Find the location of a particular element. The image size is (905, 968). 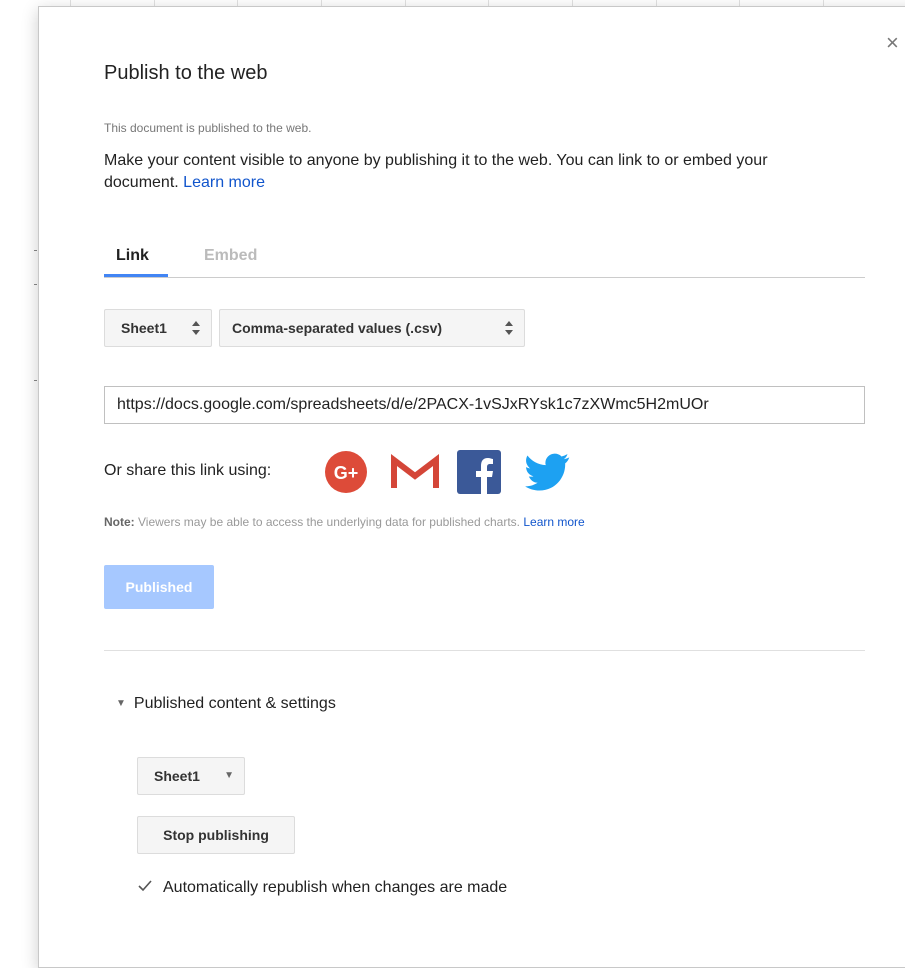

chevron-down-icon: ▼ is located at coordinates (229, 775).